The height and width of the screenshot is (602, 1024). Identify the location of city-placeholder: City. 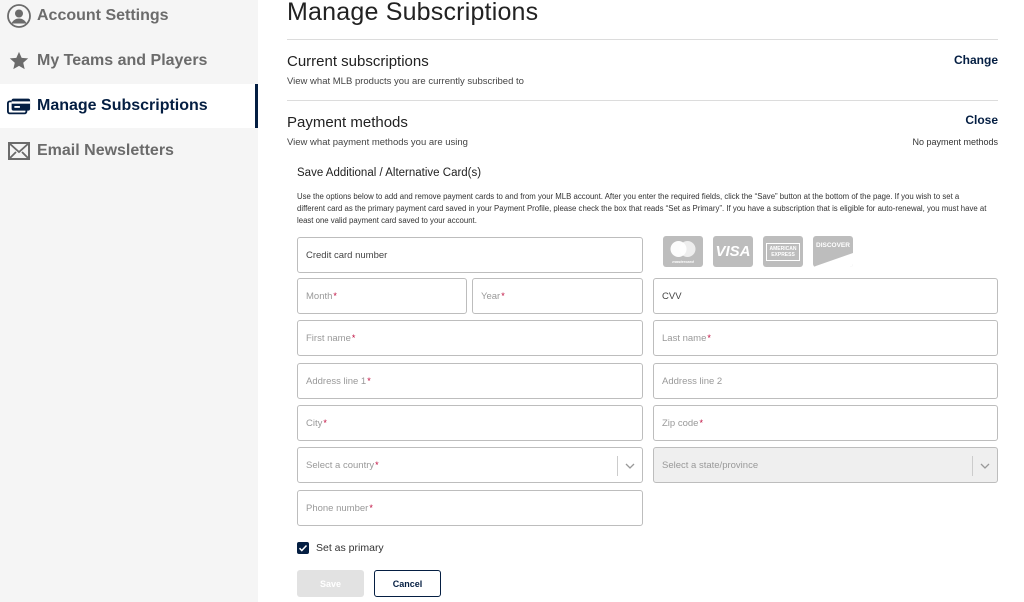
(314, 423).